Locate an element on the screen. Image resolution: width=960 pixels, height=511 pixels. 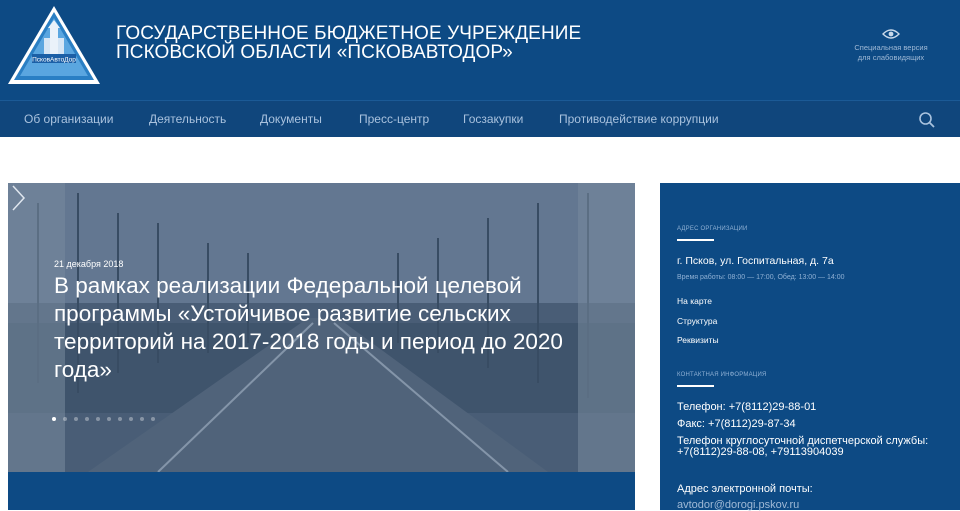
logo-text: ПсковАвтоДор is located at coordinates (54, 60).